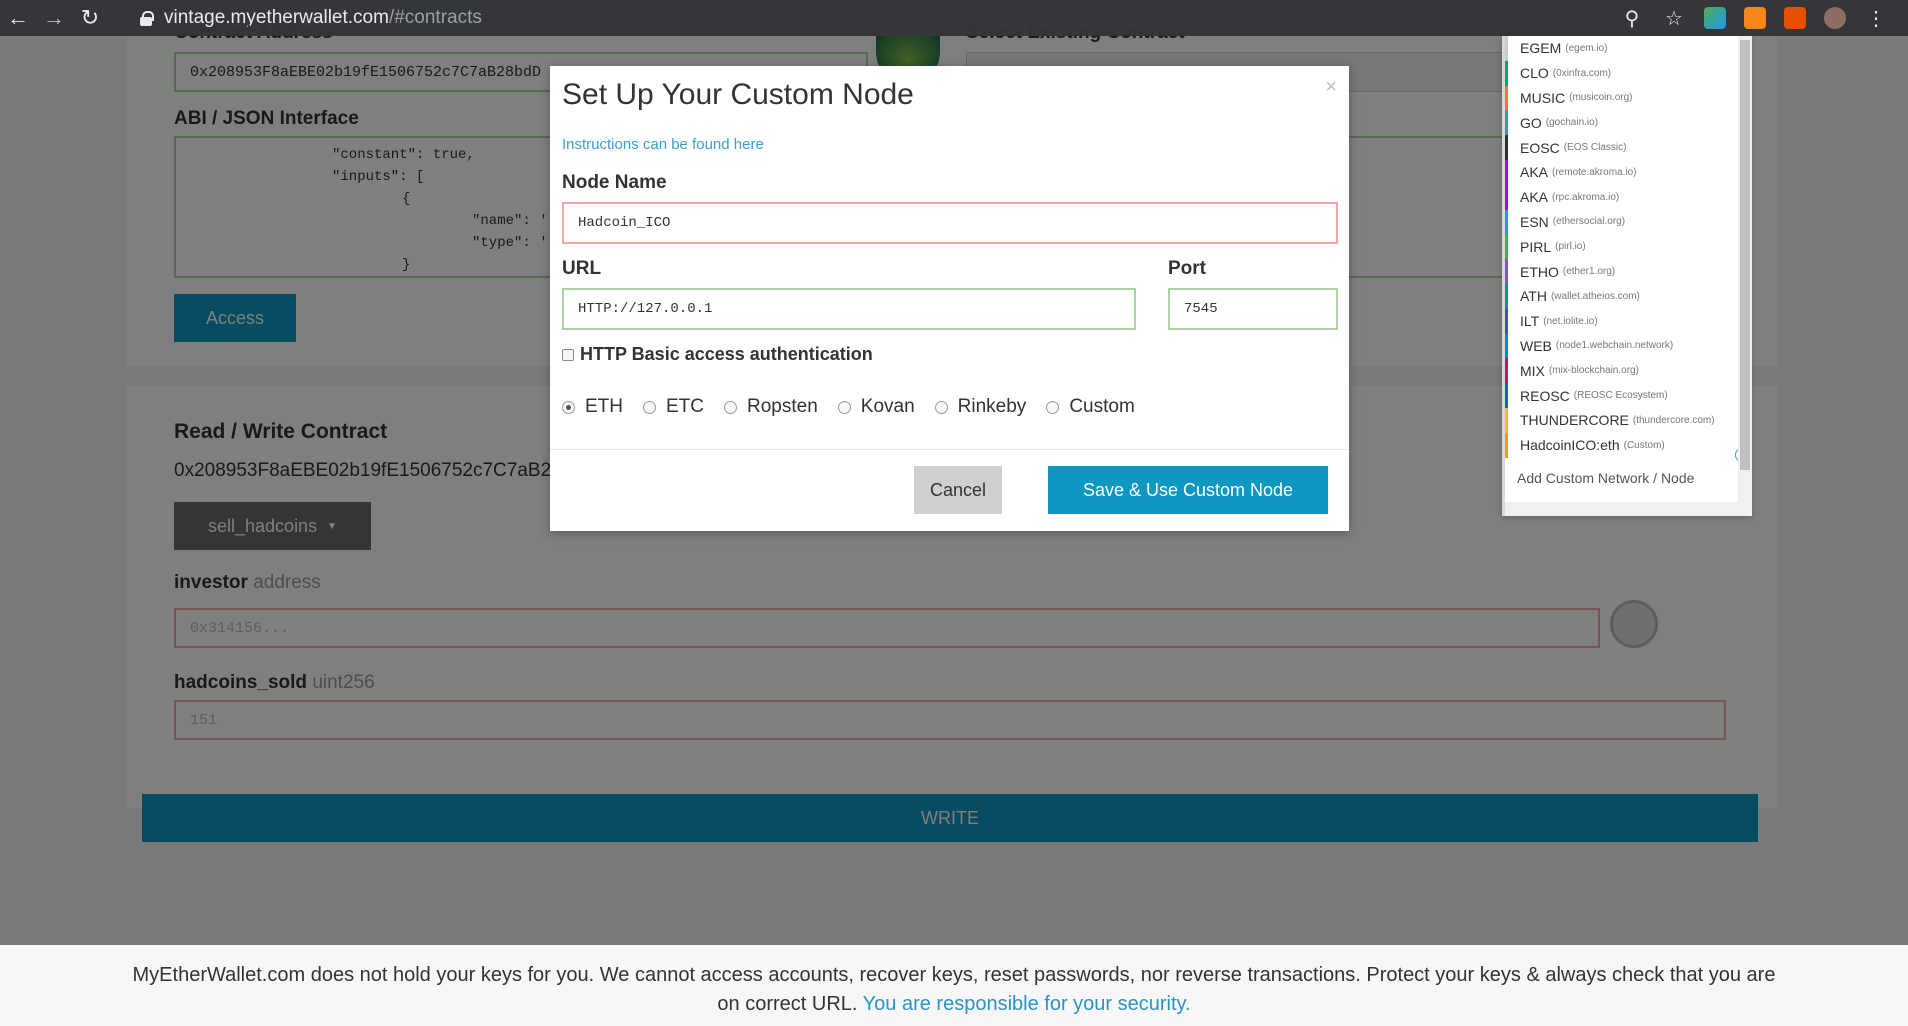  Describe the element at coordinates (604, 406) in the screenshot. I see `radio-label: ETH` at that location.